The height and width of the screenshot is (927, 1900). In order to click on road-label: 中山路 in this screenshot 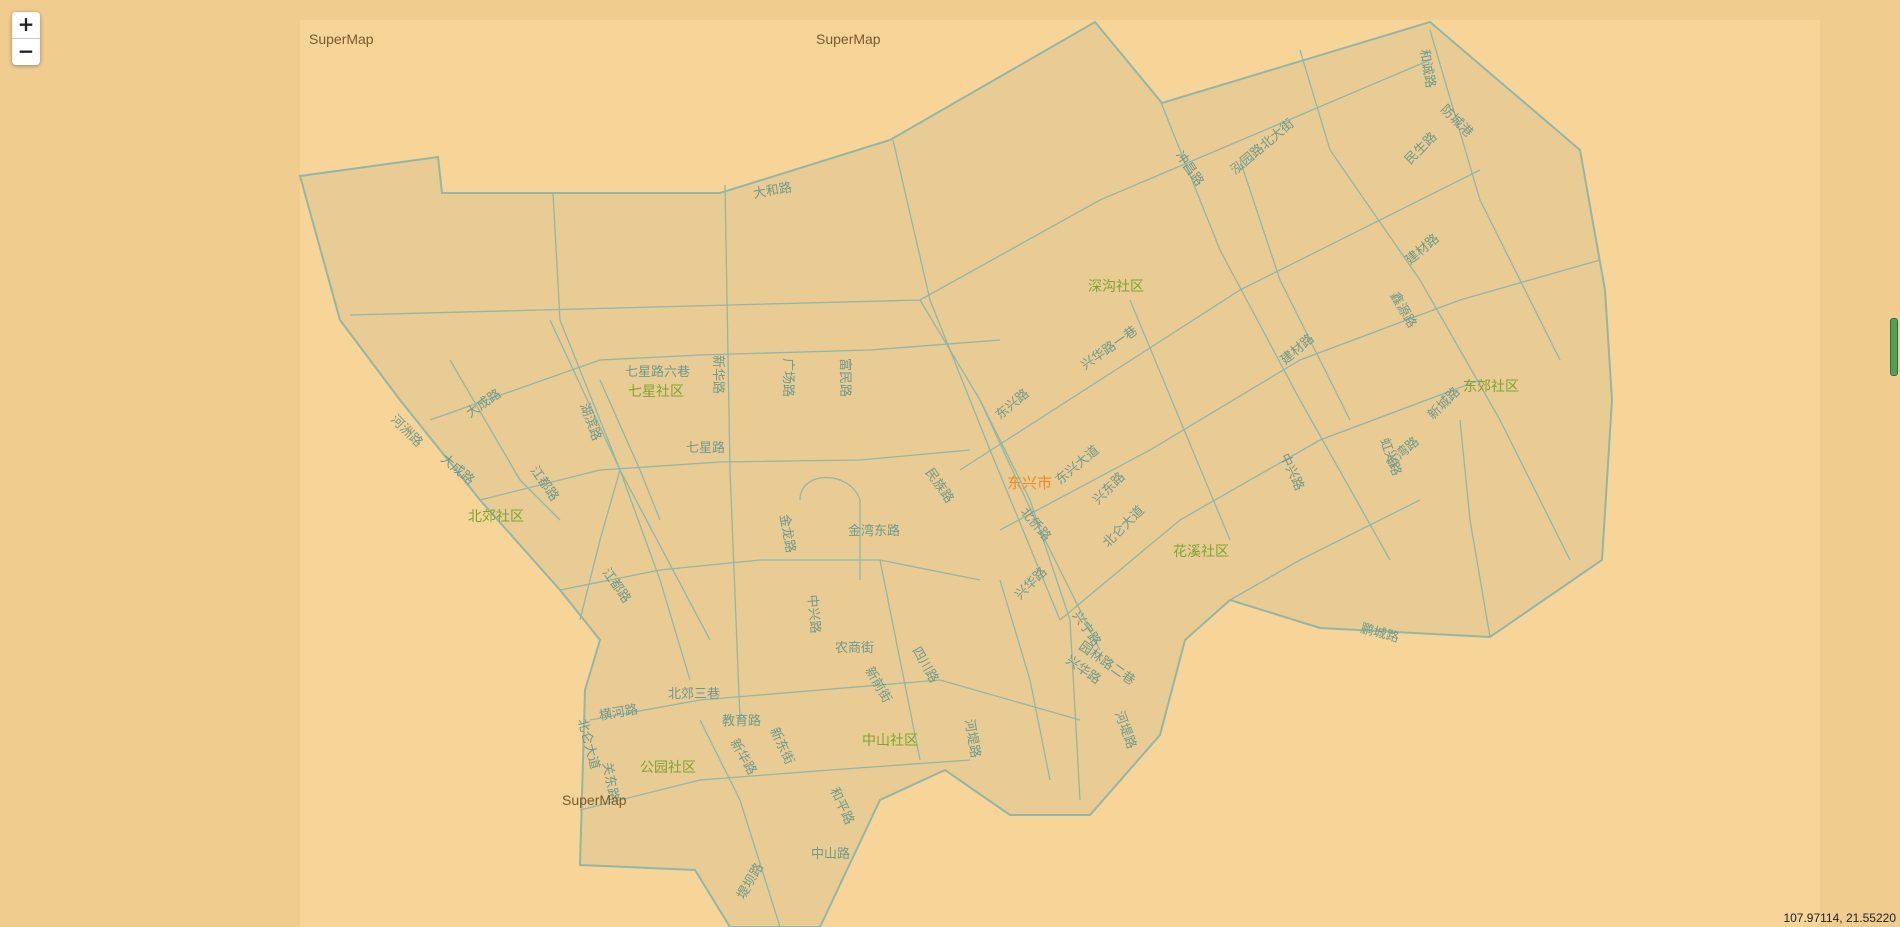, I will do `click(830, 854)`.